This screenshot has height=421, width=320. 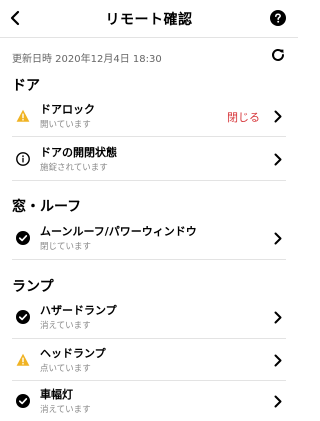 What do you see at coordinates (149, 402) in the screenshot?
I see `list-item-side-marker-lamp: 車幅灯 消えています` at bounding box center [149, 402].